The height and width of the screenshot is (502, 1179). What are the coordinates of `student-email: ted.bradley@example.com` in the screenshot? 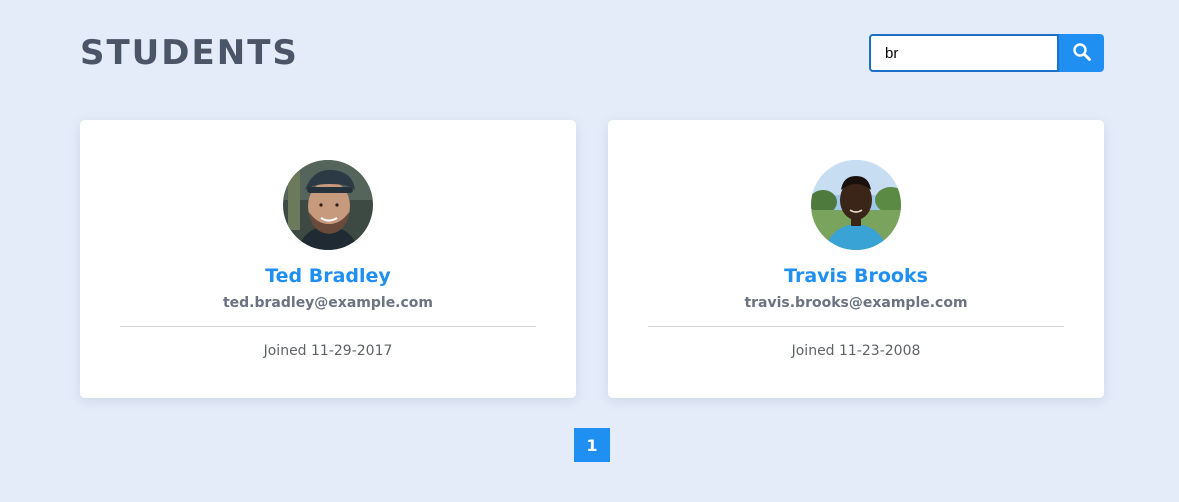 It's located at (328, 303).